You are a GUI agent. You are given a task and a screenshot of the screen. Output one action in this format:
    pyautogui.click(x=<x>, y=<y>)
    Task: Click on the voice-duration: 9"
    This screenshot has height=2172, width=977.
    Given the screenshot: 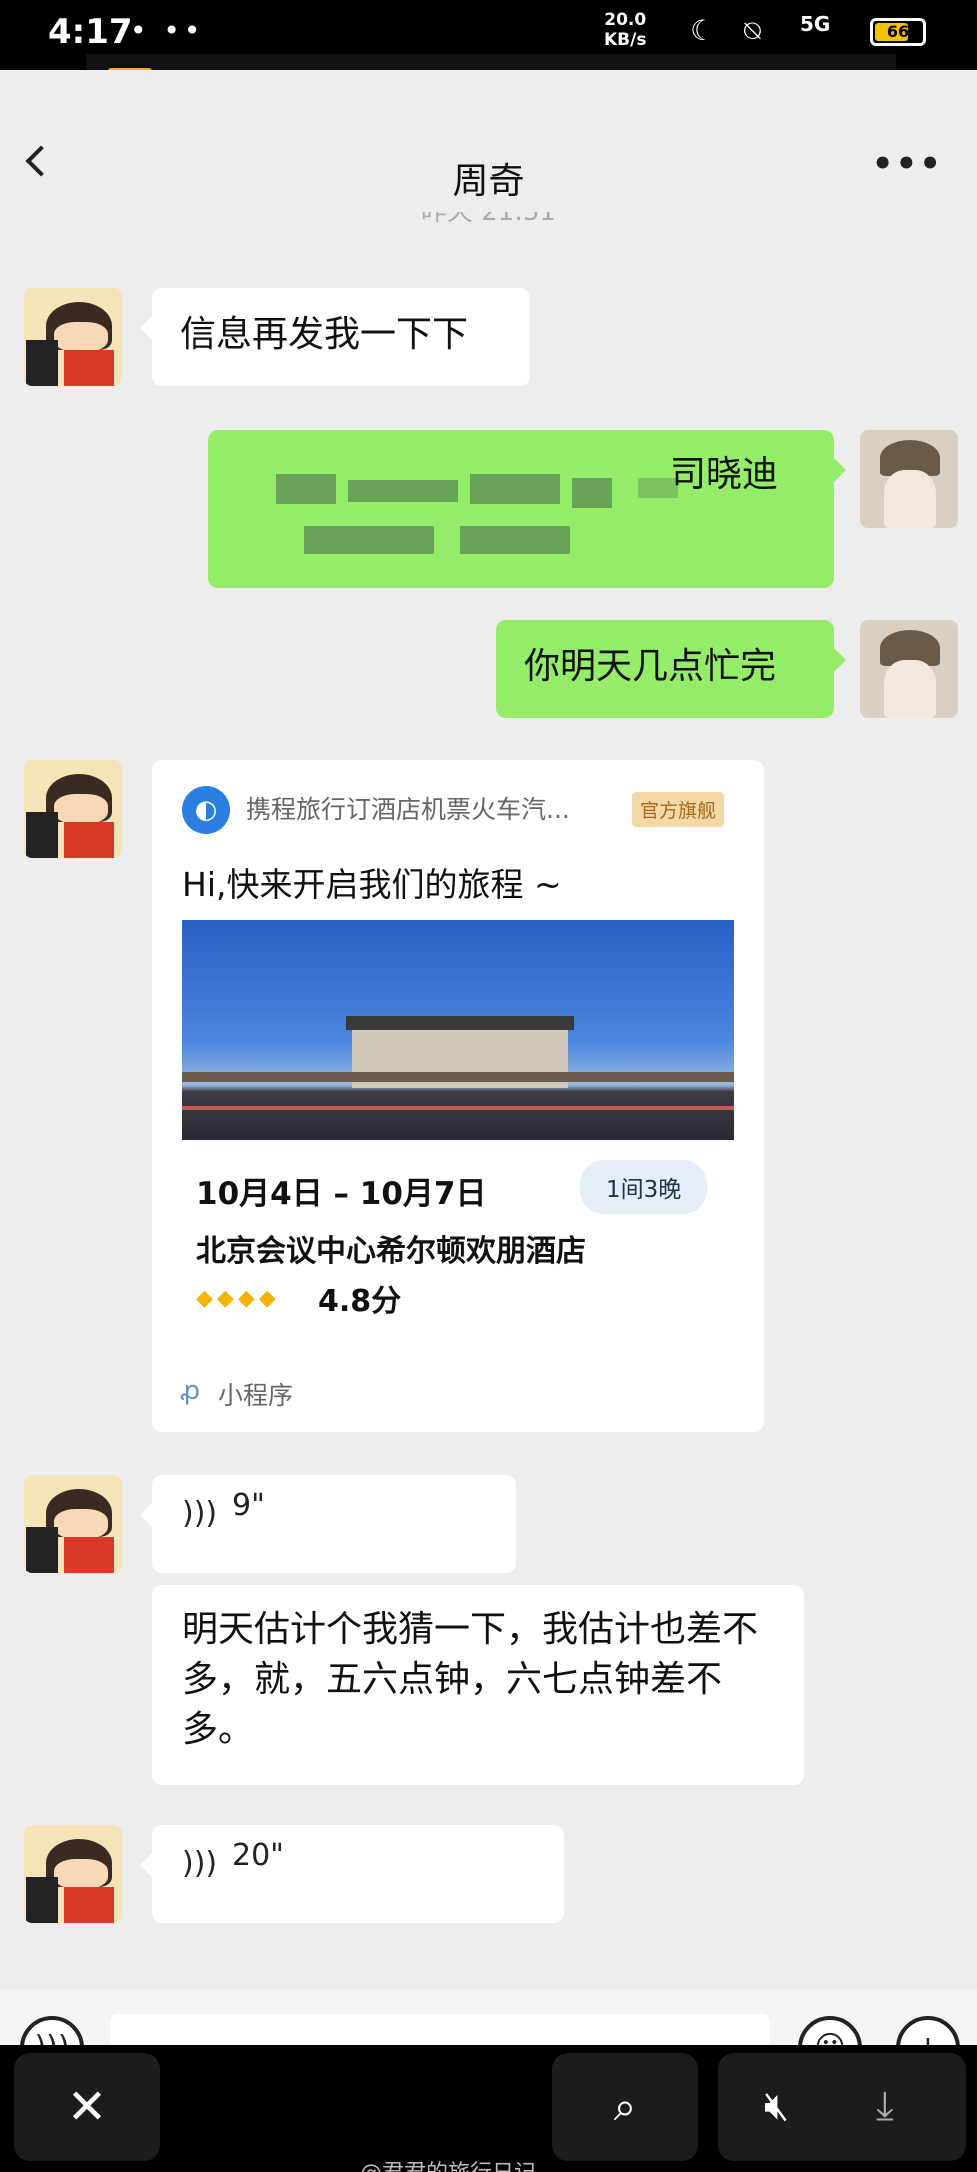 What is the action you would take?
    pyautogui.click(x=248, y=1505)
    